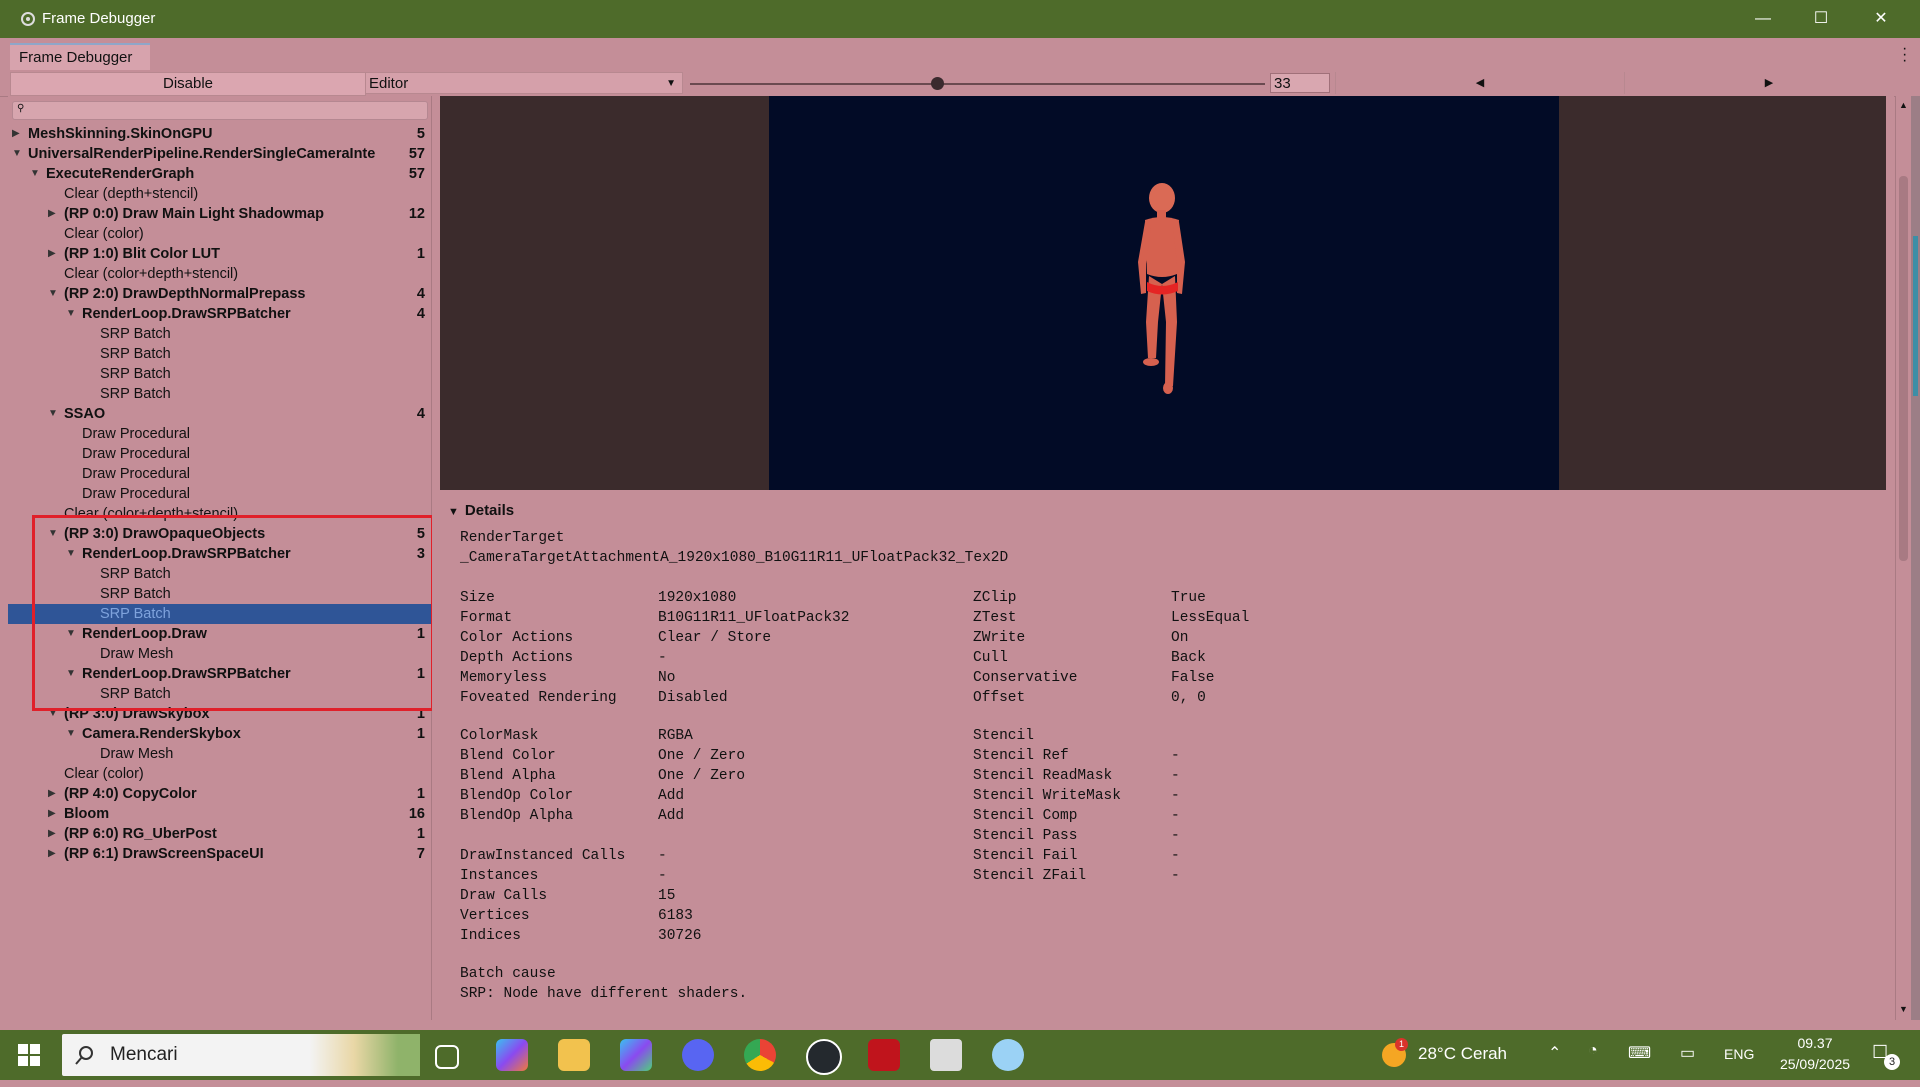 The width and height of the screenshot is (1920, 1087). I want to click on frame-slider-track, so click(977, 84).